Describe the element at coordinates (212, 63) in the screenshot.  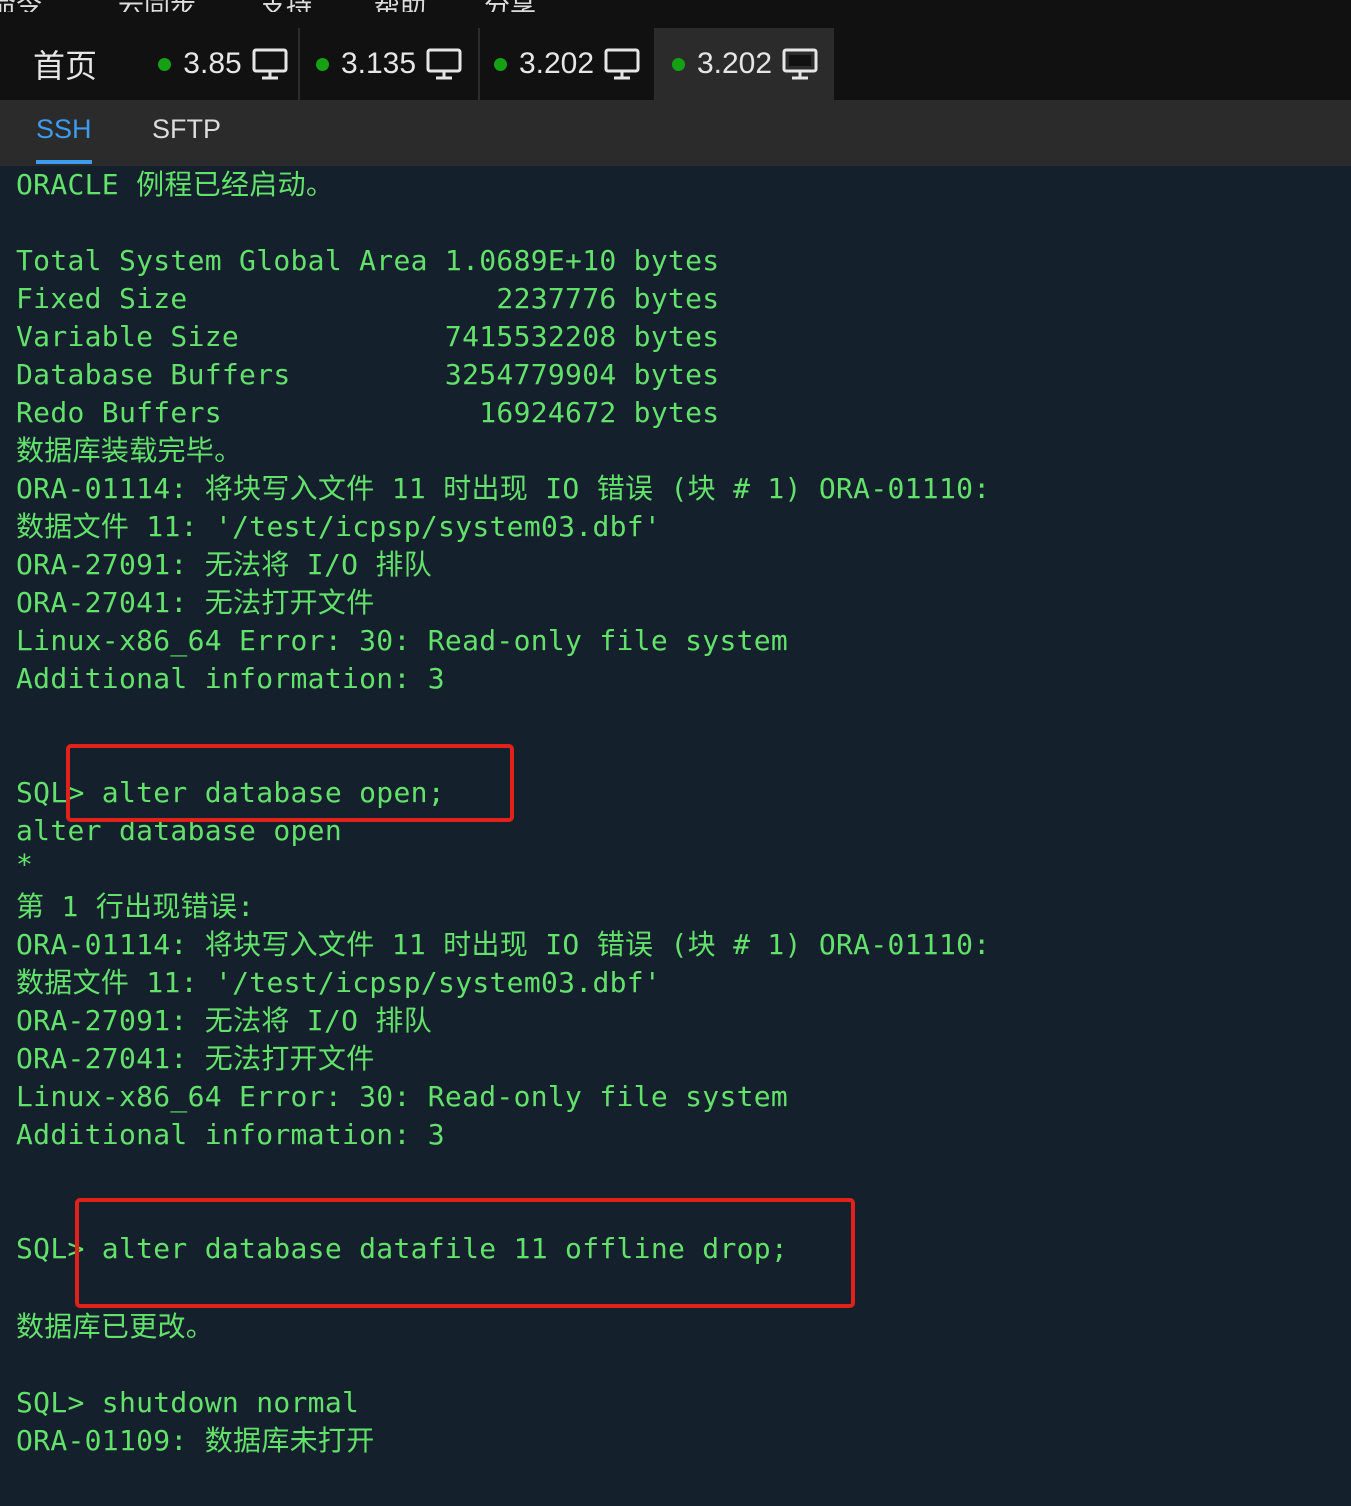
I see `tab-host-label: 3.85` at that location.